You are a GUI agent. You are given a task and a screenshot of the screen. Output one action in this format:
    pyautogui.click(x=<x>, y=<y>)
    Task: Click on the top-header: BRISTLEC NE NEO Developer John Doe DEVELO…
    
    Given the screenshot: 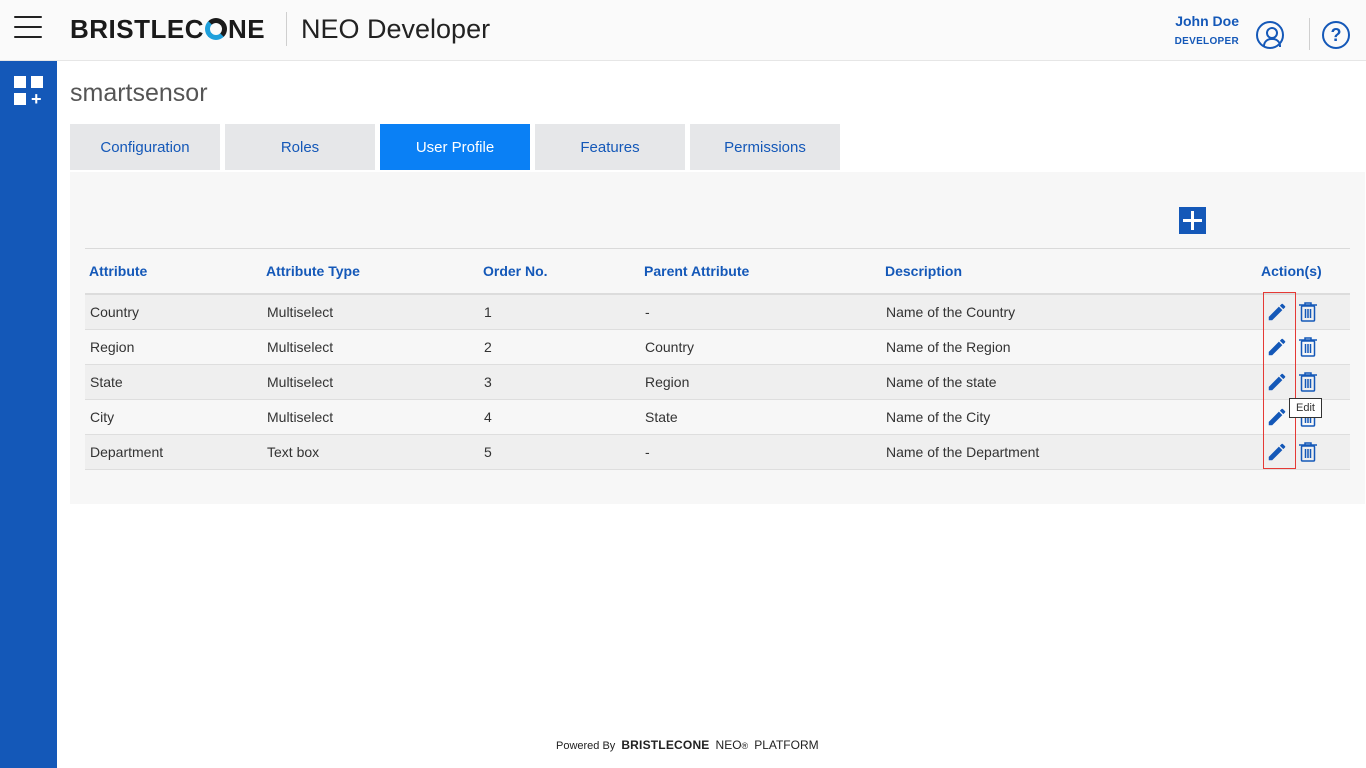 What is the action you would take?
    pyautogui.click(x=683, y=30)
    